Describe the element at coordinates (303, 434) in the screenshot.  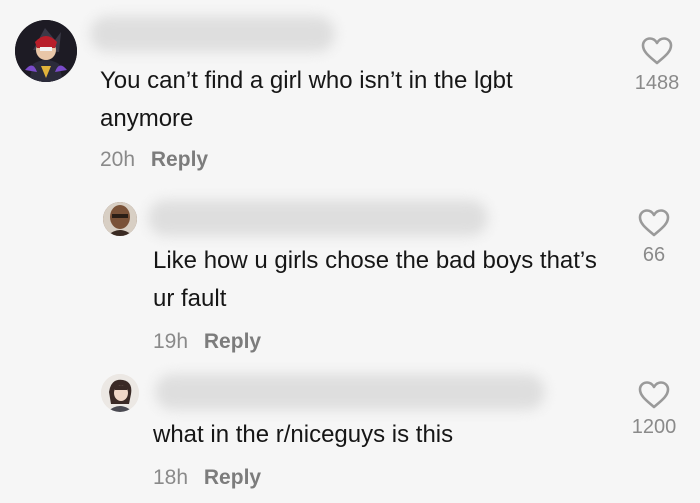
I see `comment-text: what in the r/niceguys is this` at that location.